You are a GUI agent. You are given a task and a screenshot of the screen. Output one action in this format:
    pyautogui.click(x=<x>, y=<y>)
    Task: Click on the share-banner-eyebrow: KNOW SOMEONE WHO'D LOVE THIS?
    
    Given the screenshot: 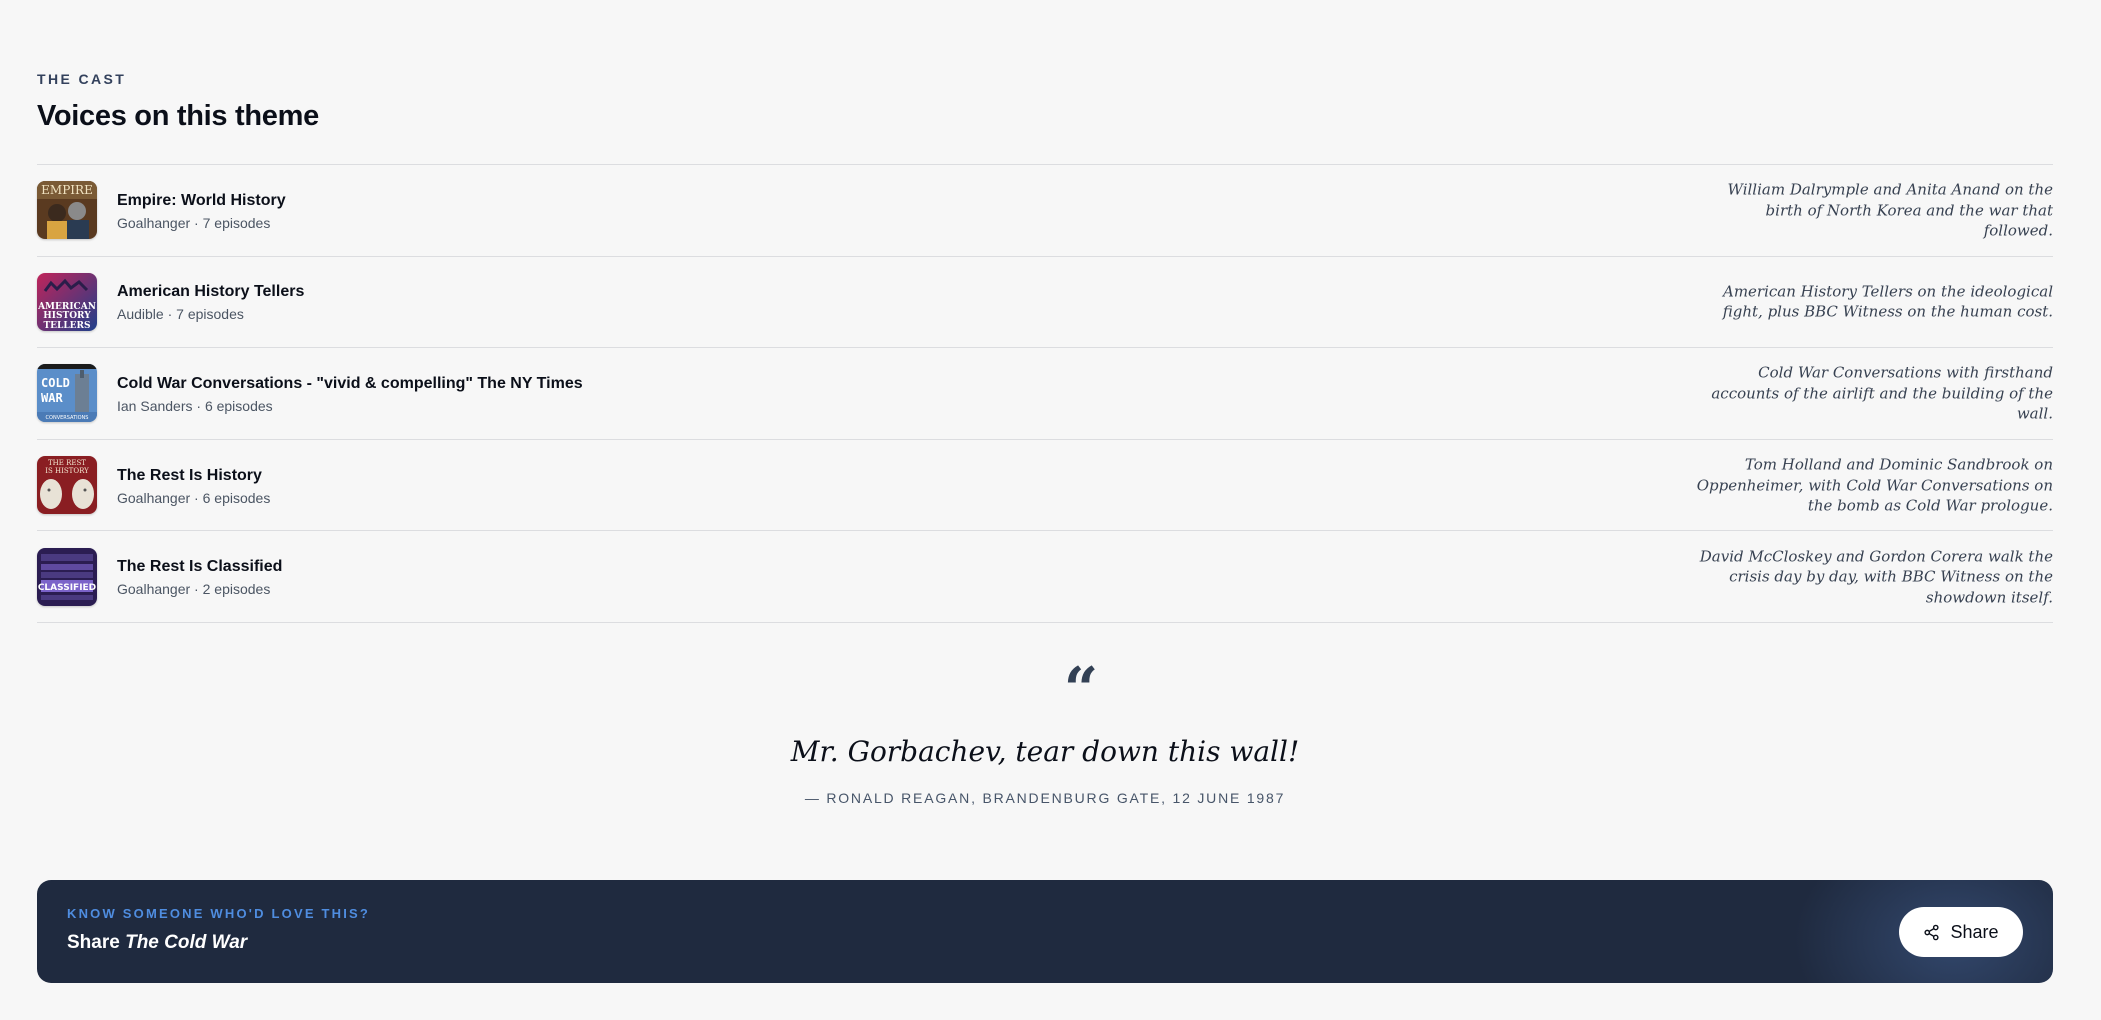 What is the action you would take?
    pyautogui.click(x=219, y=913)
    